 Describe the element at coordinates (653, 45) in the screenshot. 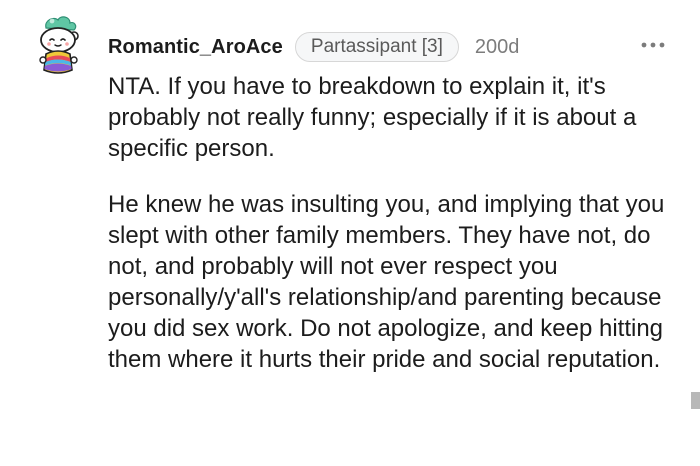

I see `more-options-icon` at that location.